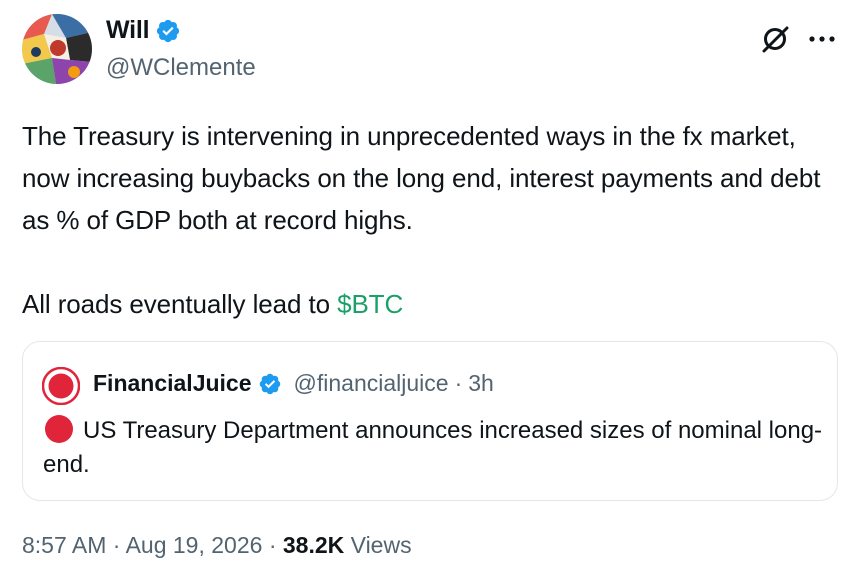 This screenshot has width=860, height=574. I want to click on views-label: Views, so click(381, 545).